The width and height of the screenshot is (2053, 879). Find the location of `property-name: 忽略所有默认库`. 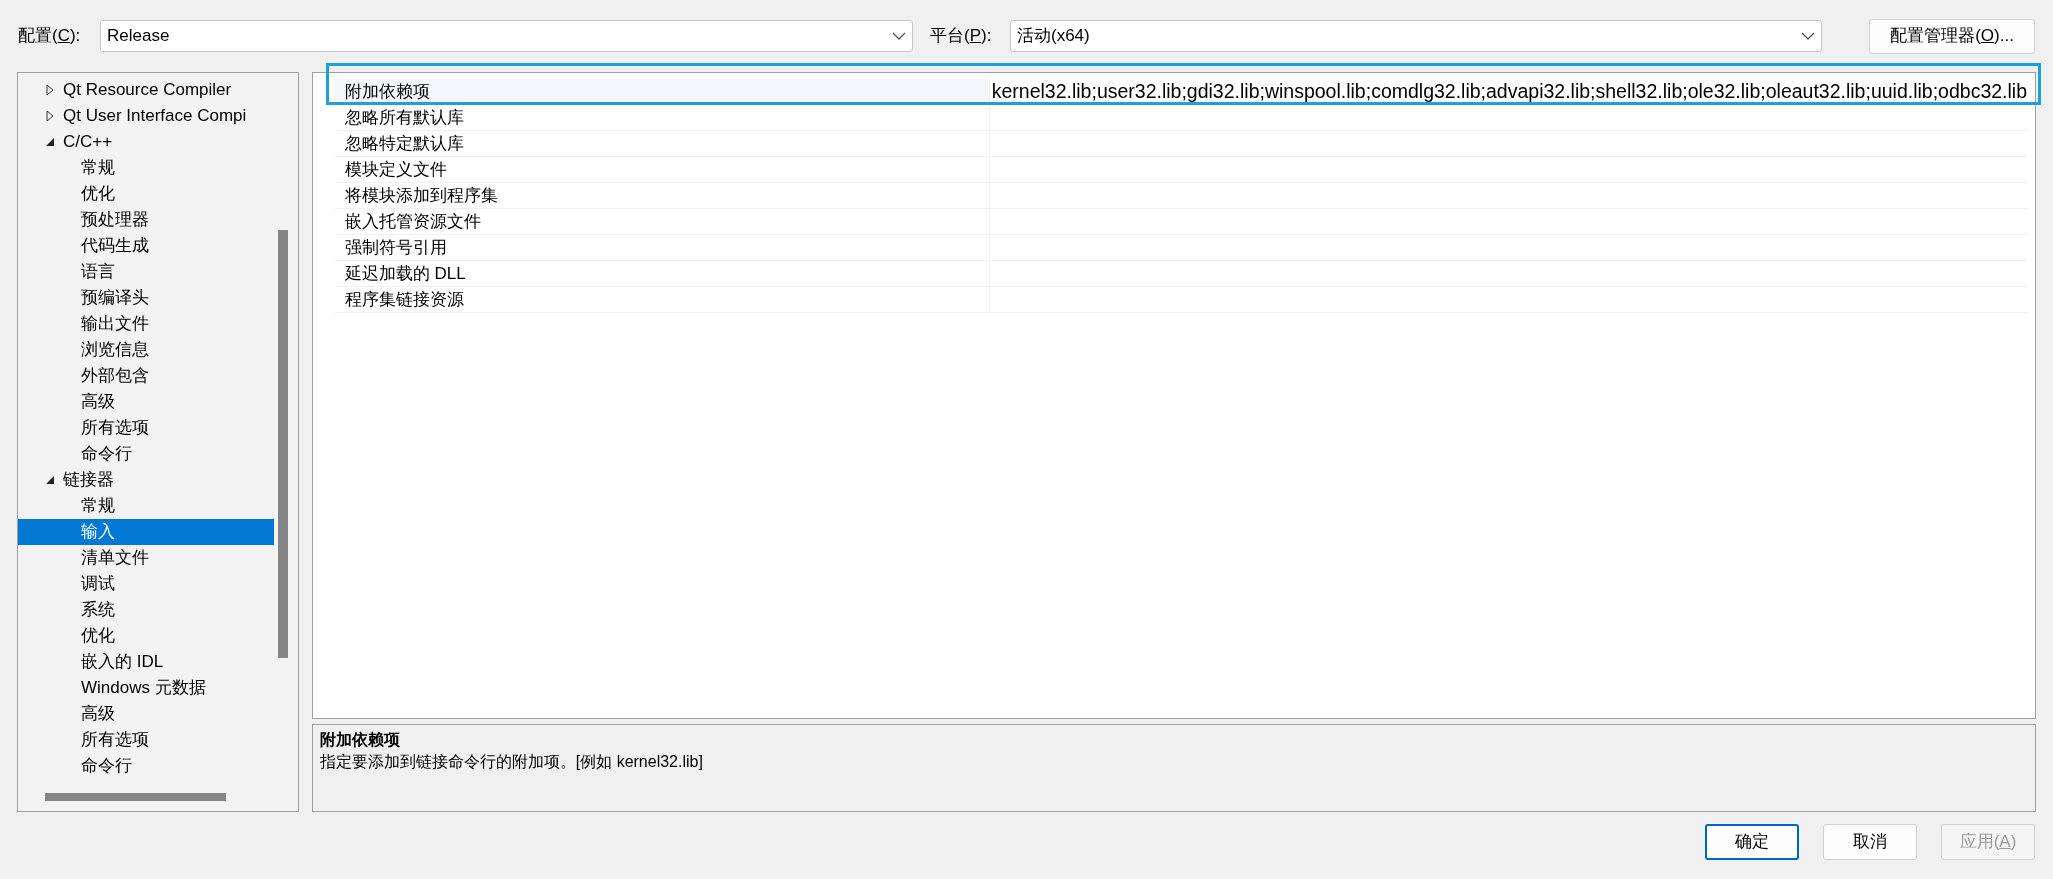

property-name: 忽略所有默认库 is located at coordinates (404, 117).